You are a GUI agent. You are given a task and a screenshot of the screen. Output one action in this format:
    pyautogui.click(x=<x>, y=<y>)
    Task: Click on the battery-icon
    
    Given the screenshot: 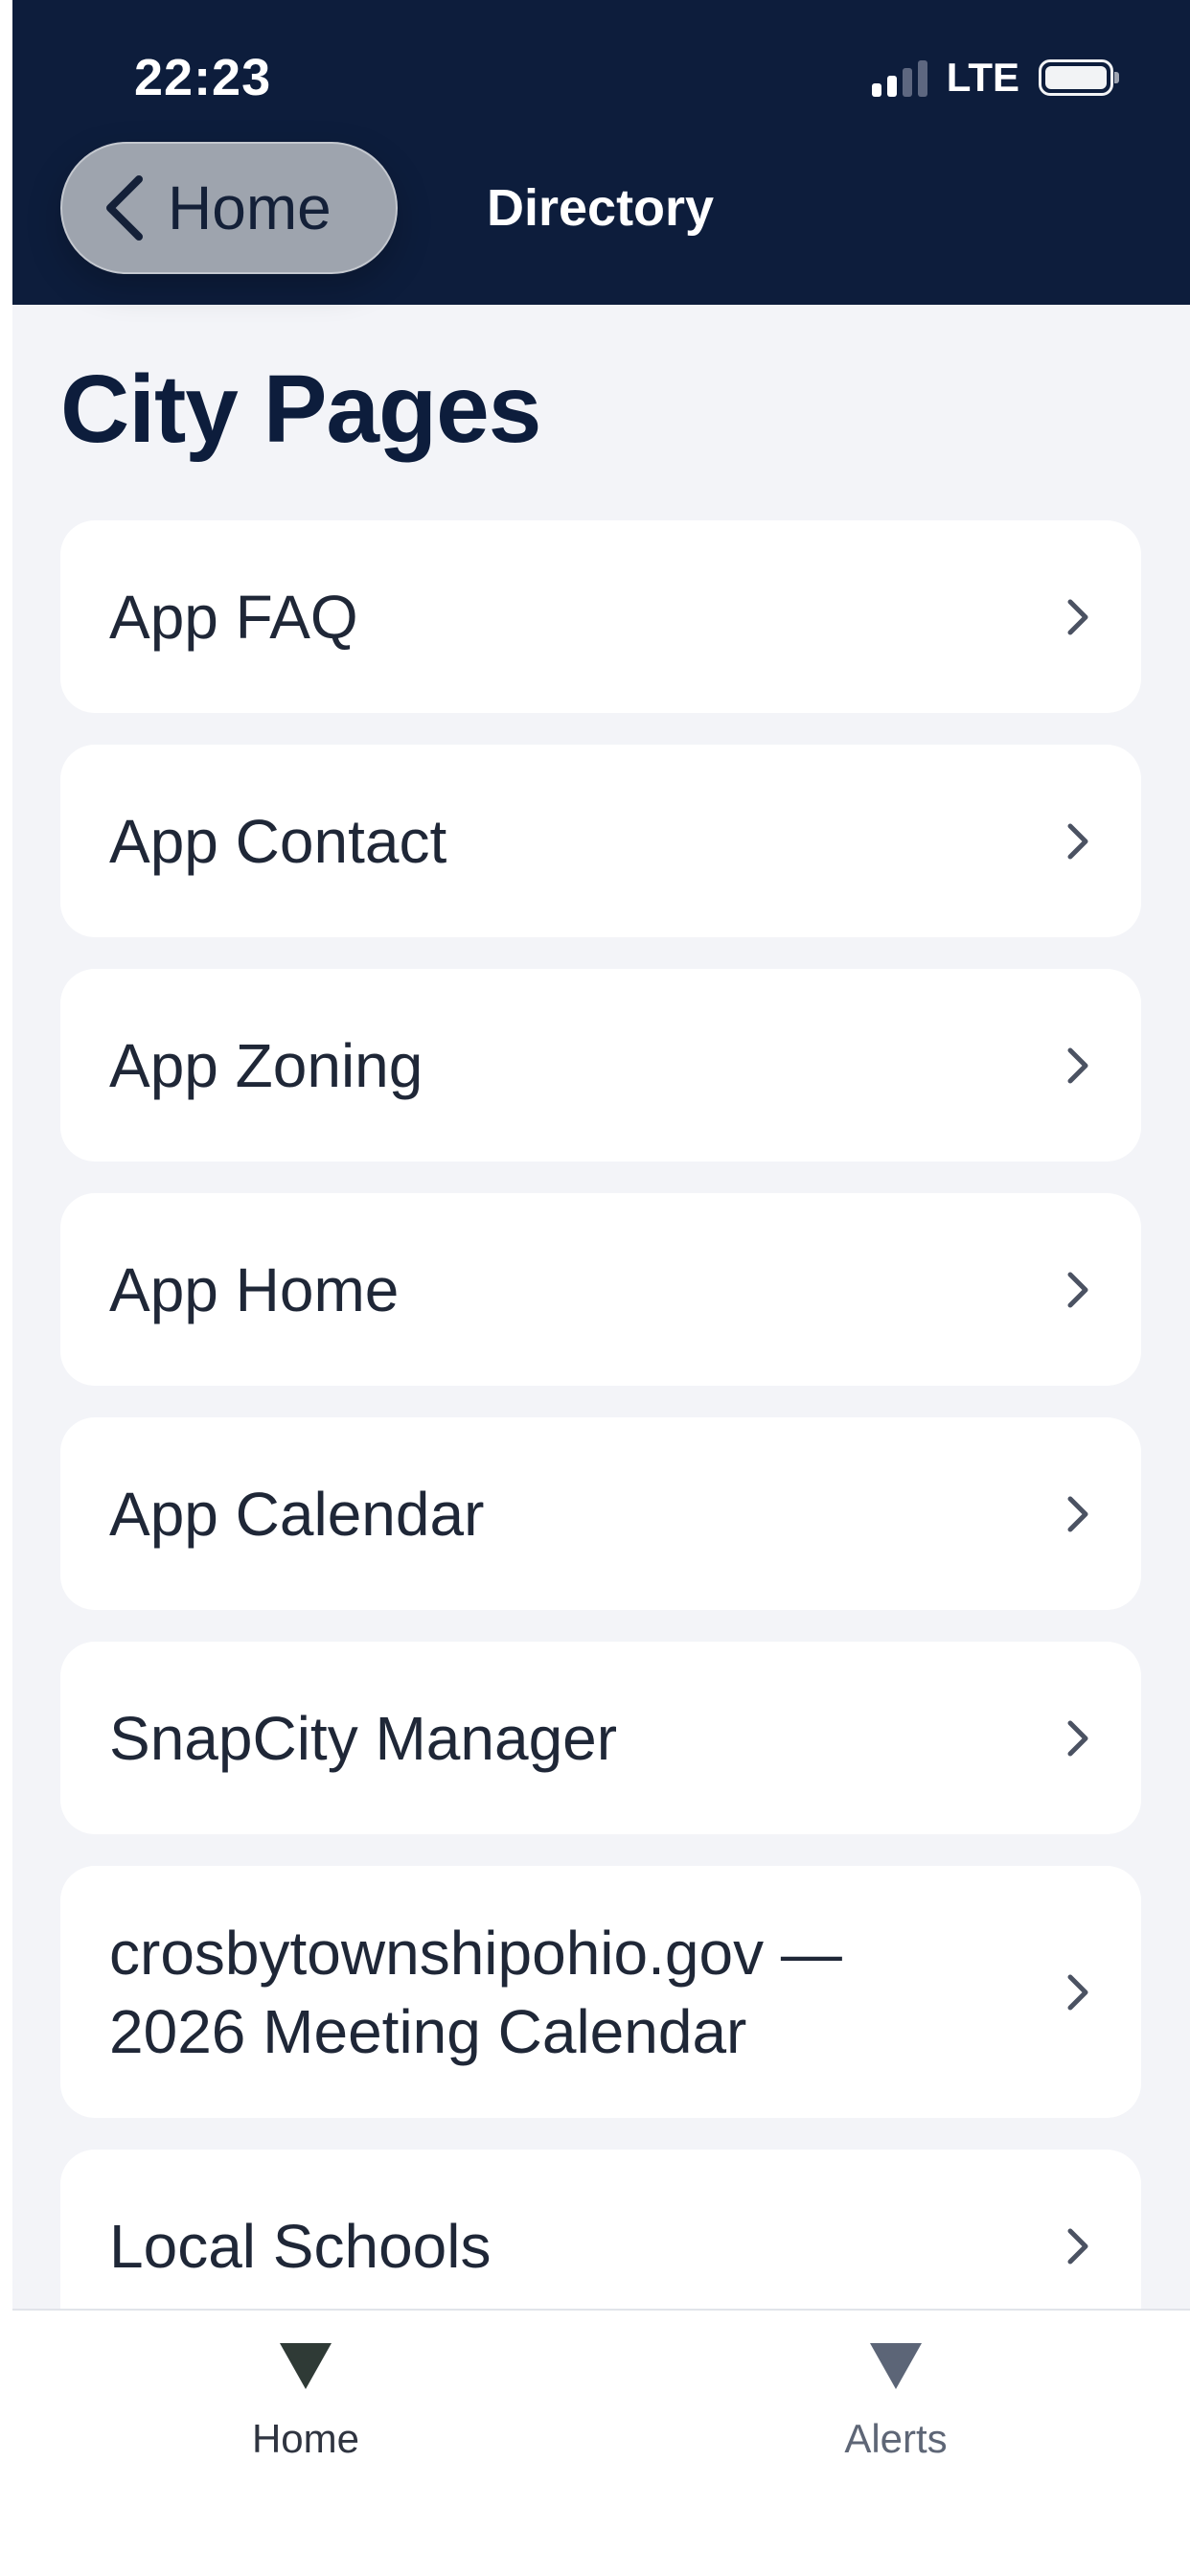 What is the action you would take?
    pyautogui.click(x=1079, y=77)
    